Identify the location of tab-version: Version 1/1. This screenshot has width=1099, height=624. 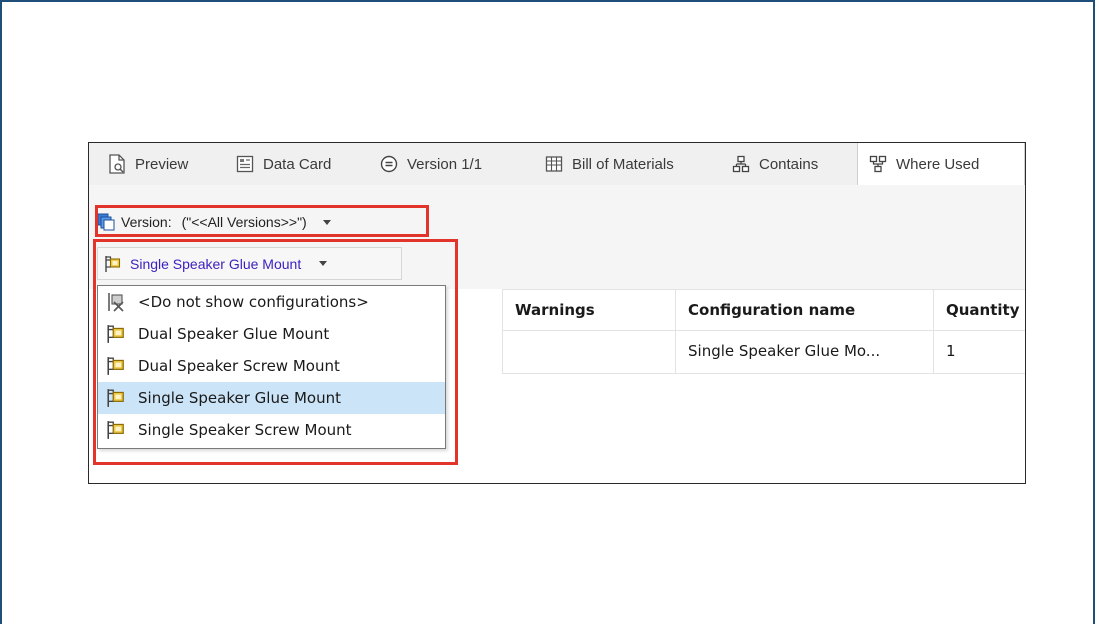
(430, 164).